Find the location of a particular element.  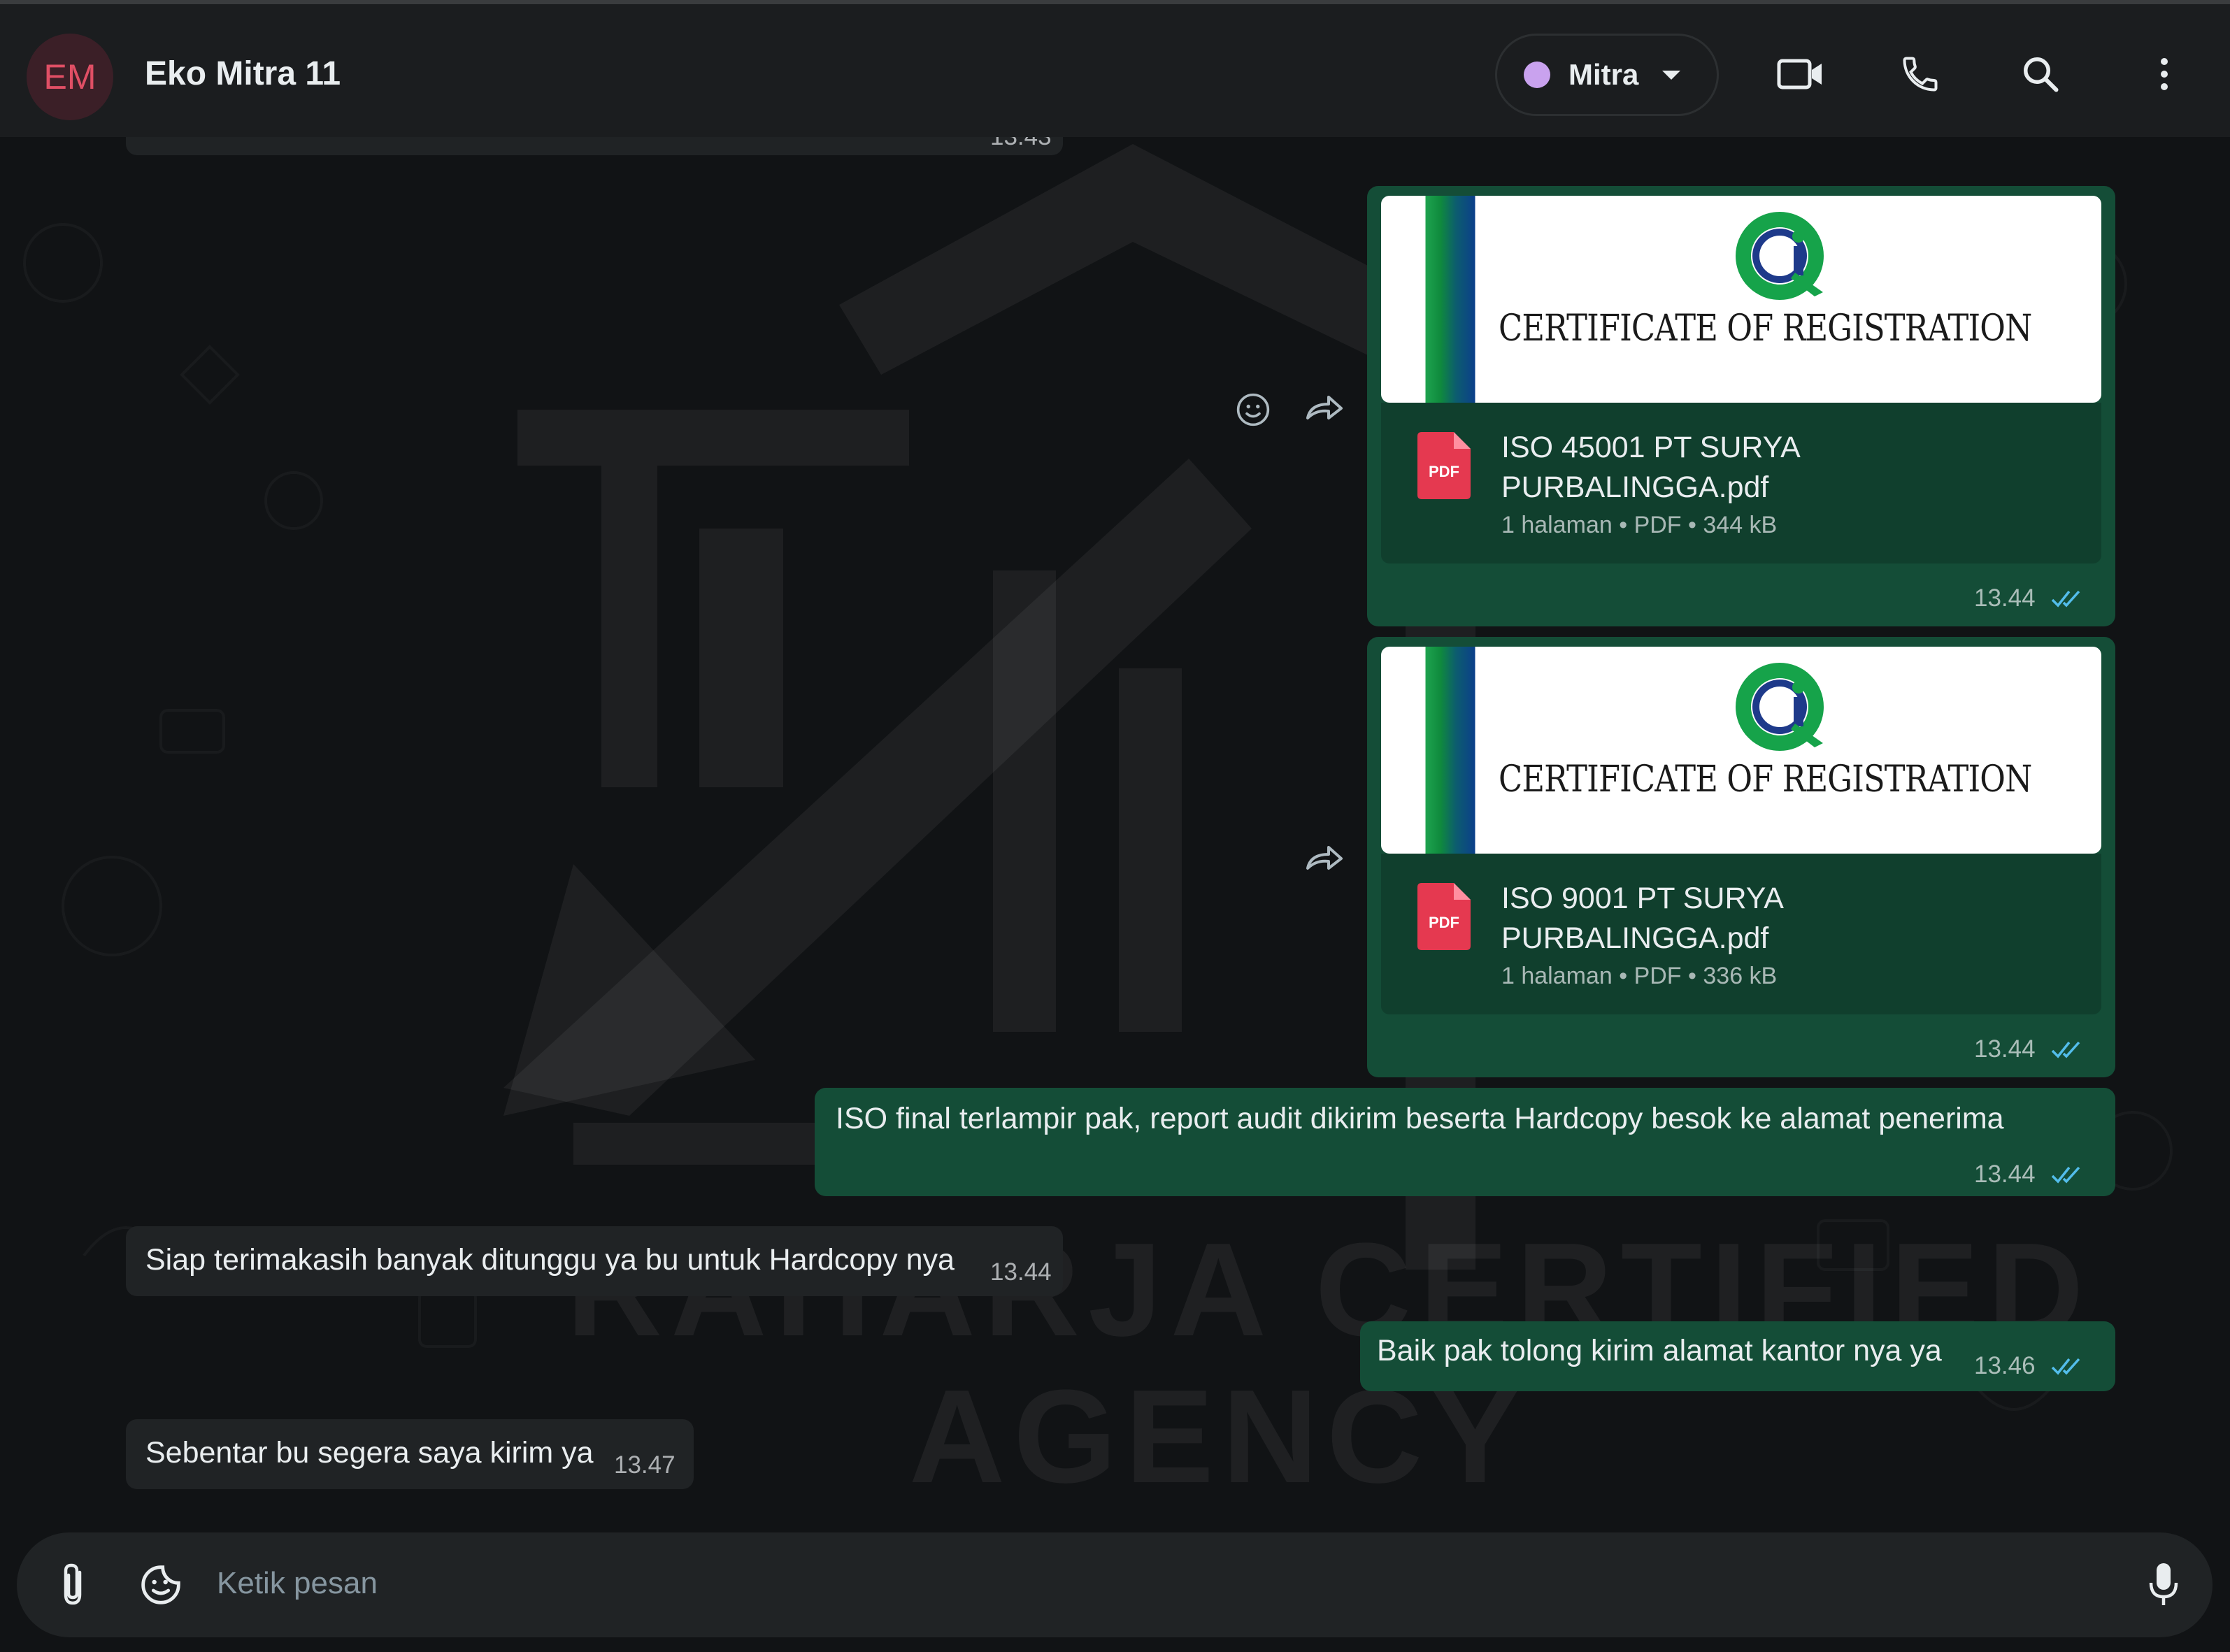

message-text: Sebentar bu segera saya kirim ya is located at coordinates (369, 1453).